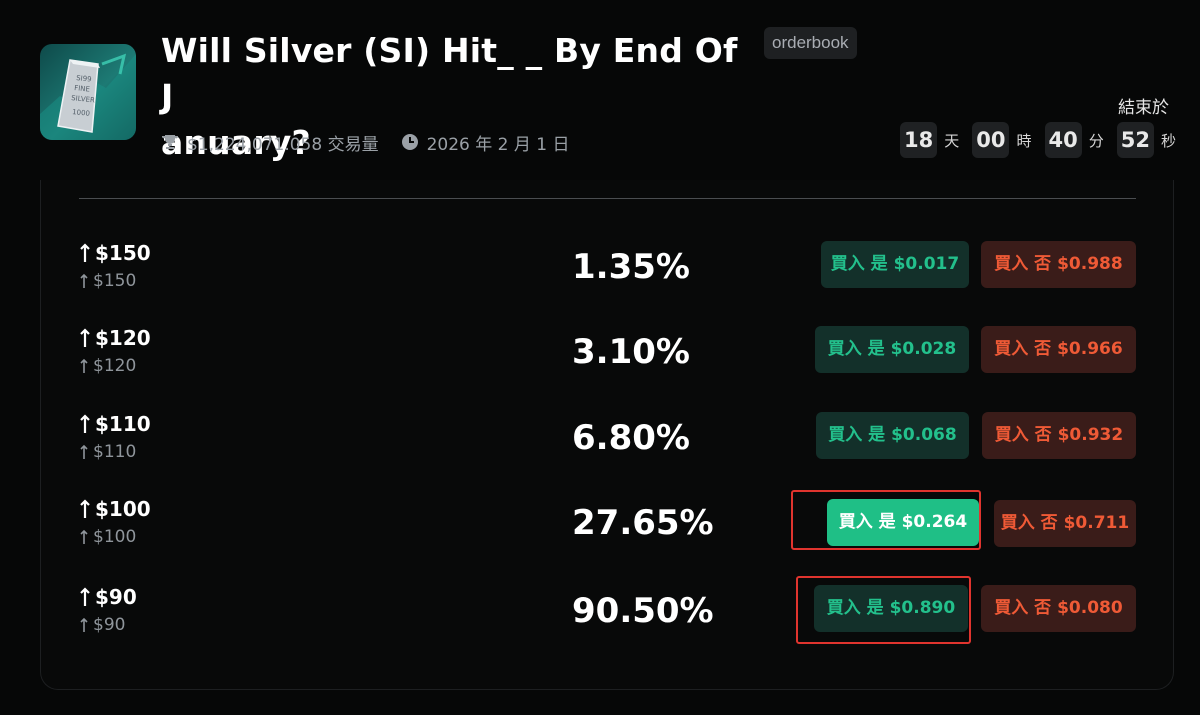 Image resolution: width=1200 pixels, height=715 pixels. I want to click on countdown-days-unit: 天, so click(952, 140).